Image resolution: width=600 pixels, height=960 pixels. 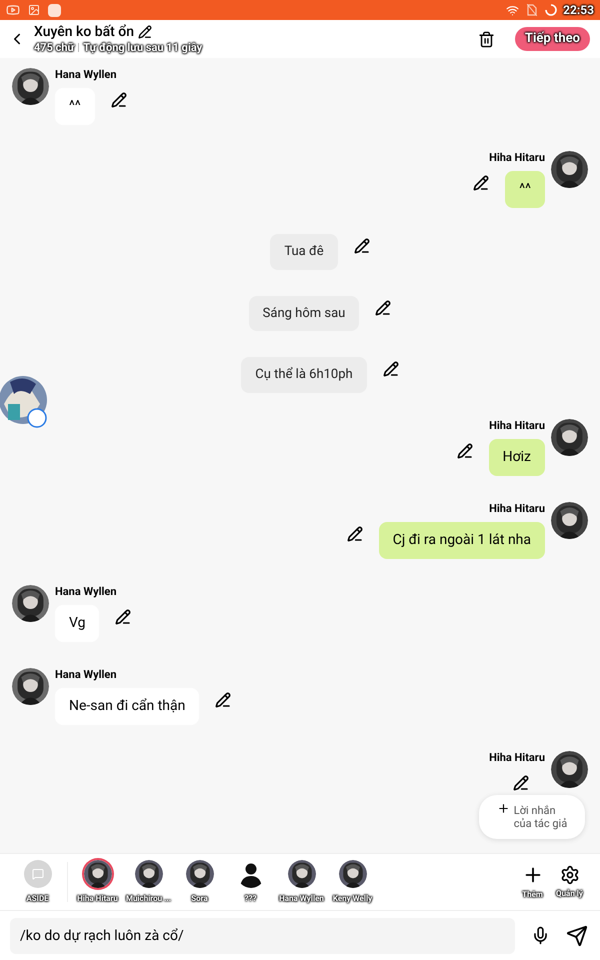 What do you see at coordinates (38, 874) in the screenshot?
I see `message-icon` at bounding box center [38, 874].